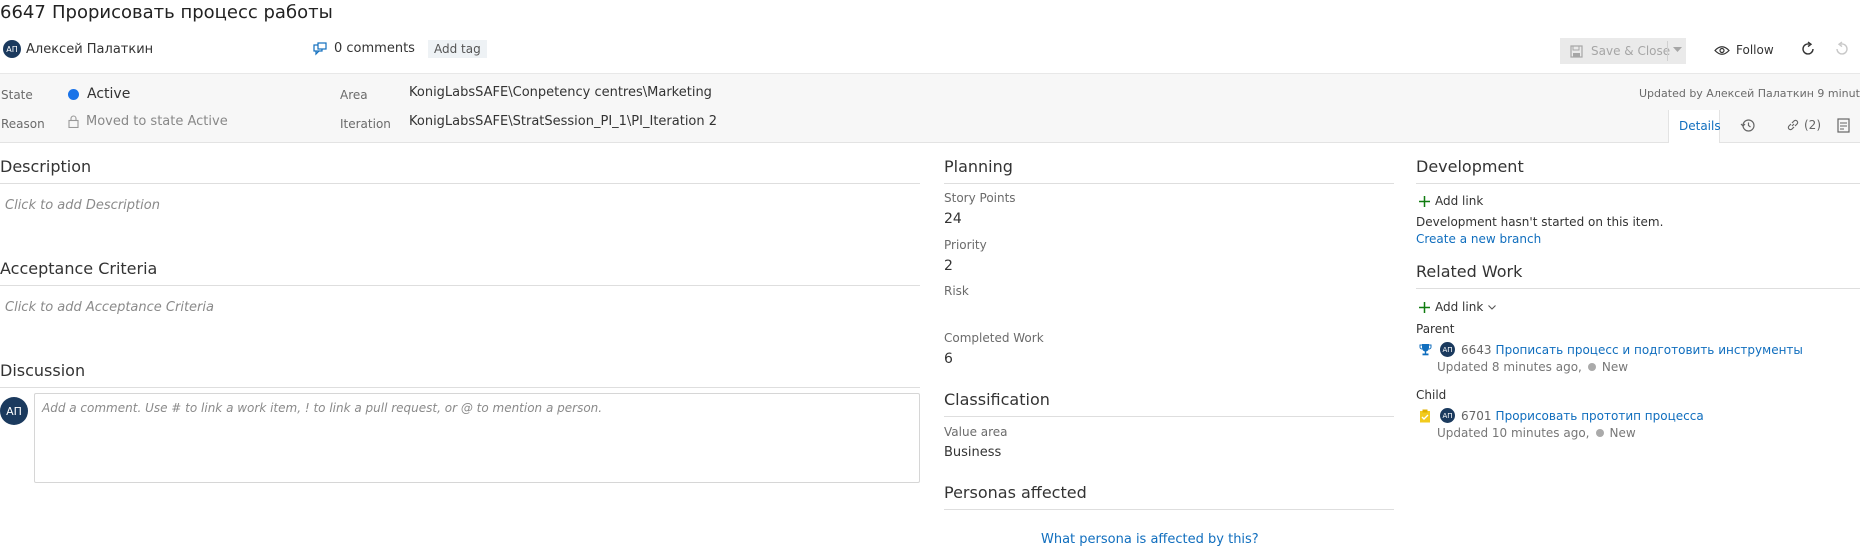 The height and width of the screenshot is (559, 1860). Describe the element at coordinates (1808, 49) in the screenshot. I see `refresh-icon` at that location.